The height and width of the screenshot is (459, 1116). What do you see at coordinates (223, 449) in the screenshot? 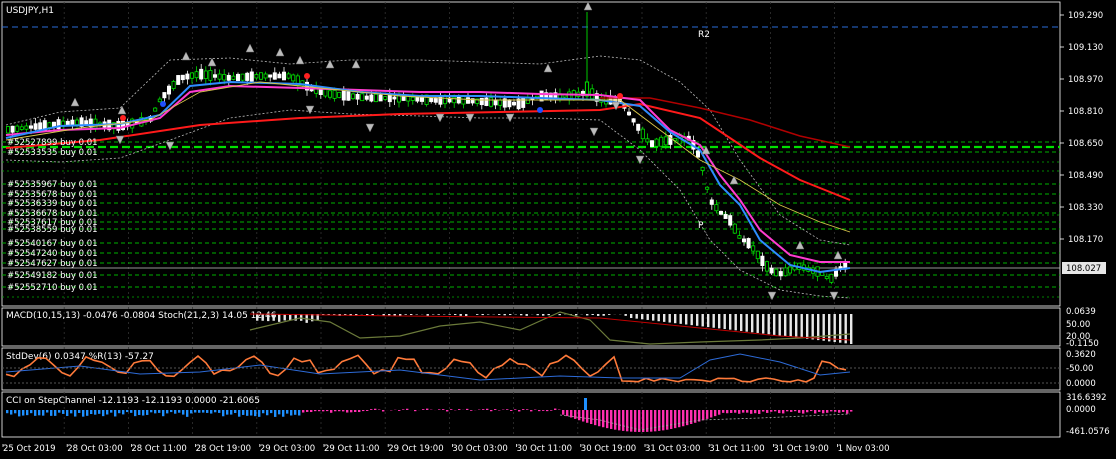
I see `time-tick-label: 28 Oct 19:00` at bounding box center [223, 449].